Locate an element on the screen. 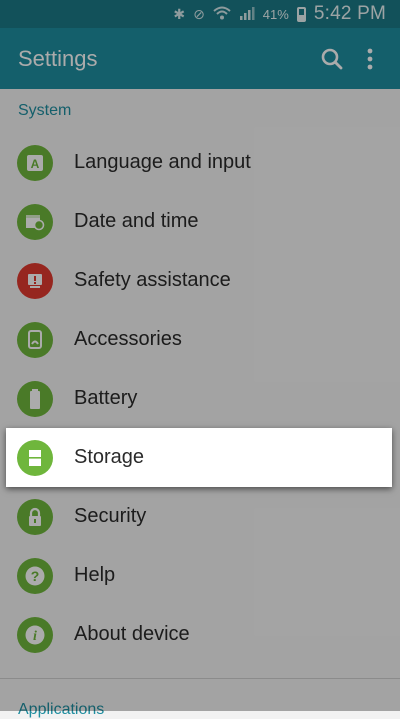  more-options-button is located at coordinates (370, 59).